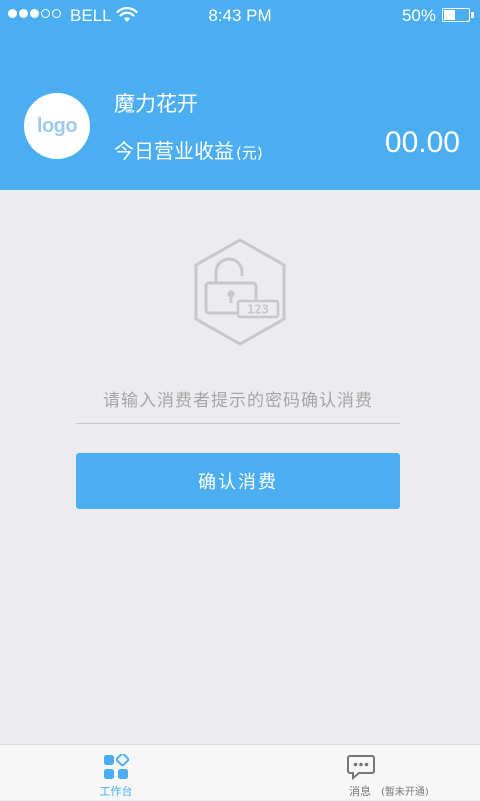 The width and height of the screenshot is (480, 801). I want to click on tab-workbench-label: 工作台, so click(116, 791).